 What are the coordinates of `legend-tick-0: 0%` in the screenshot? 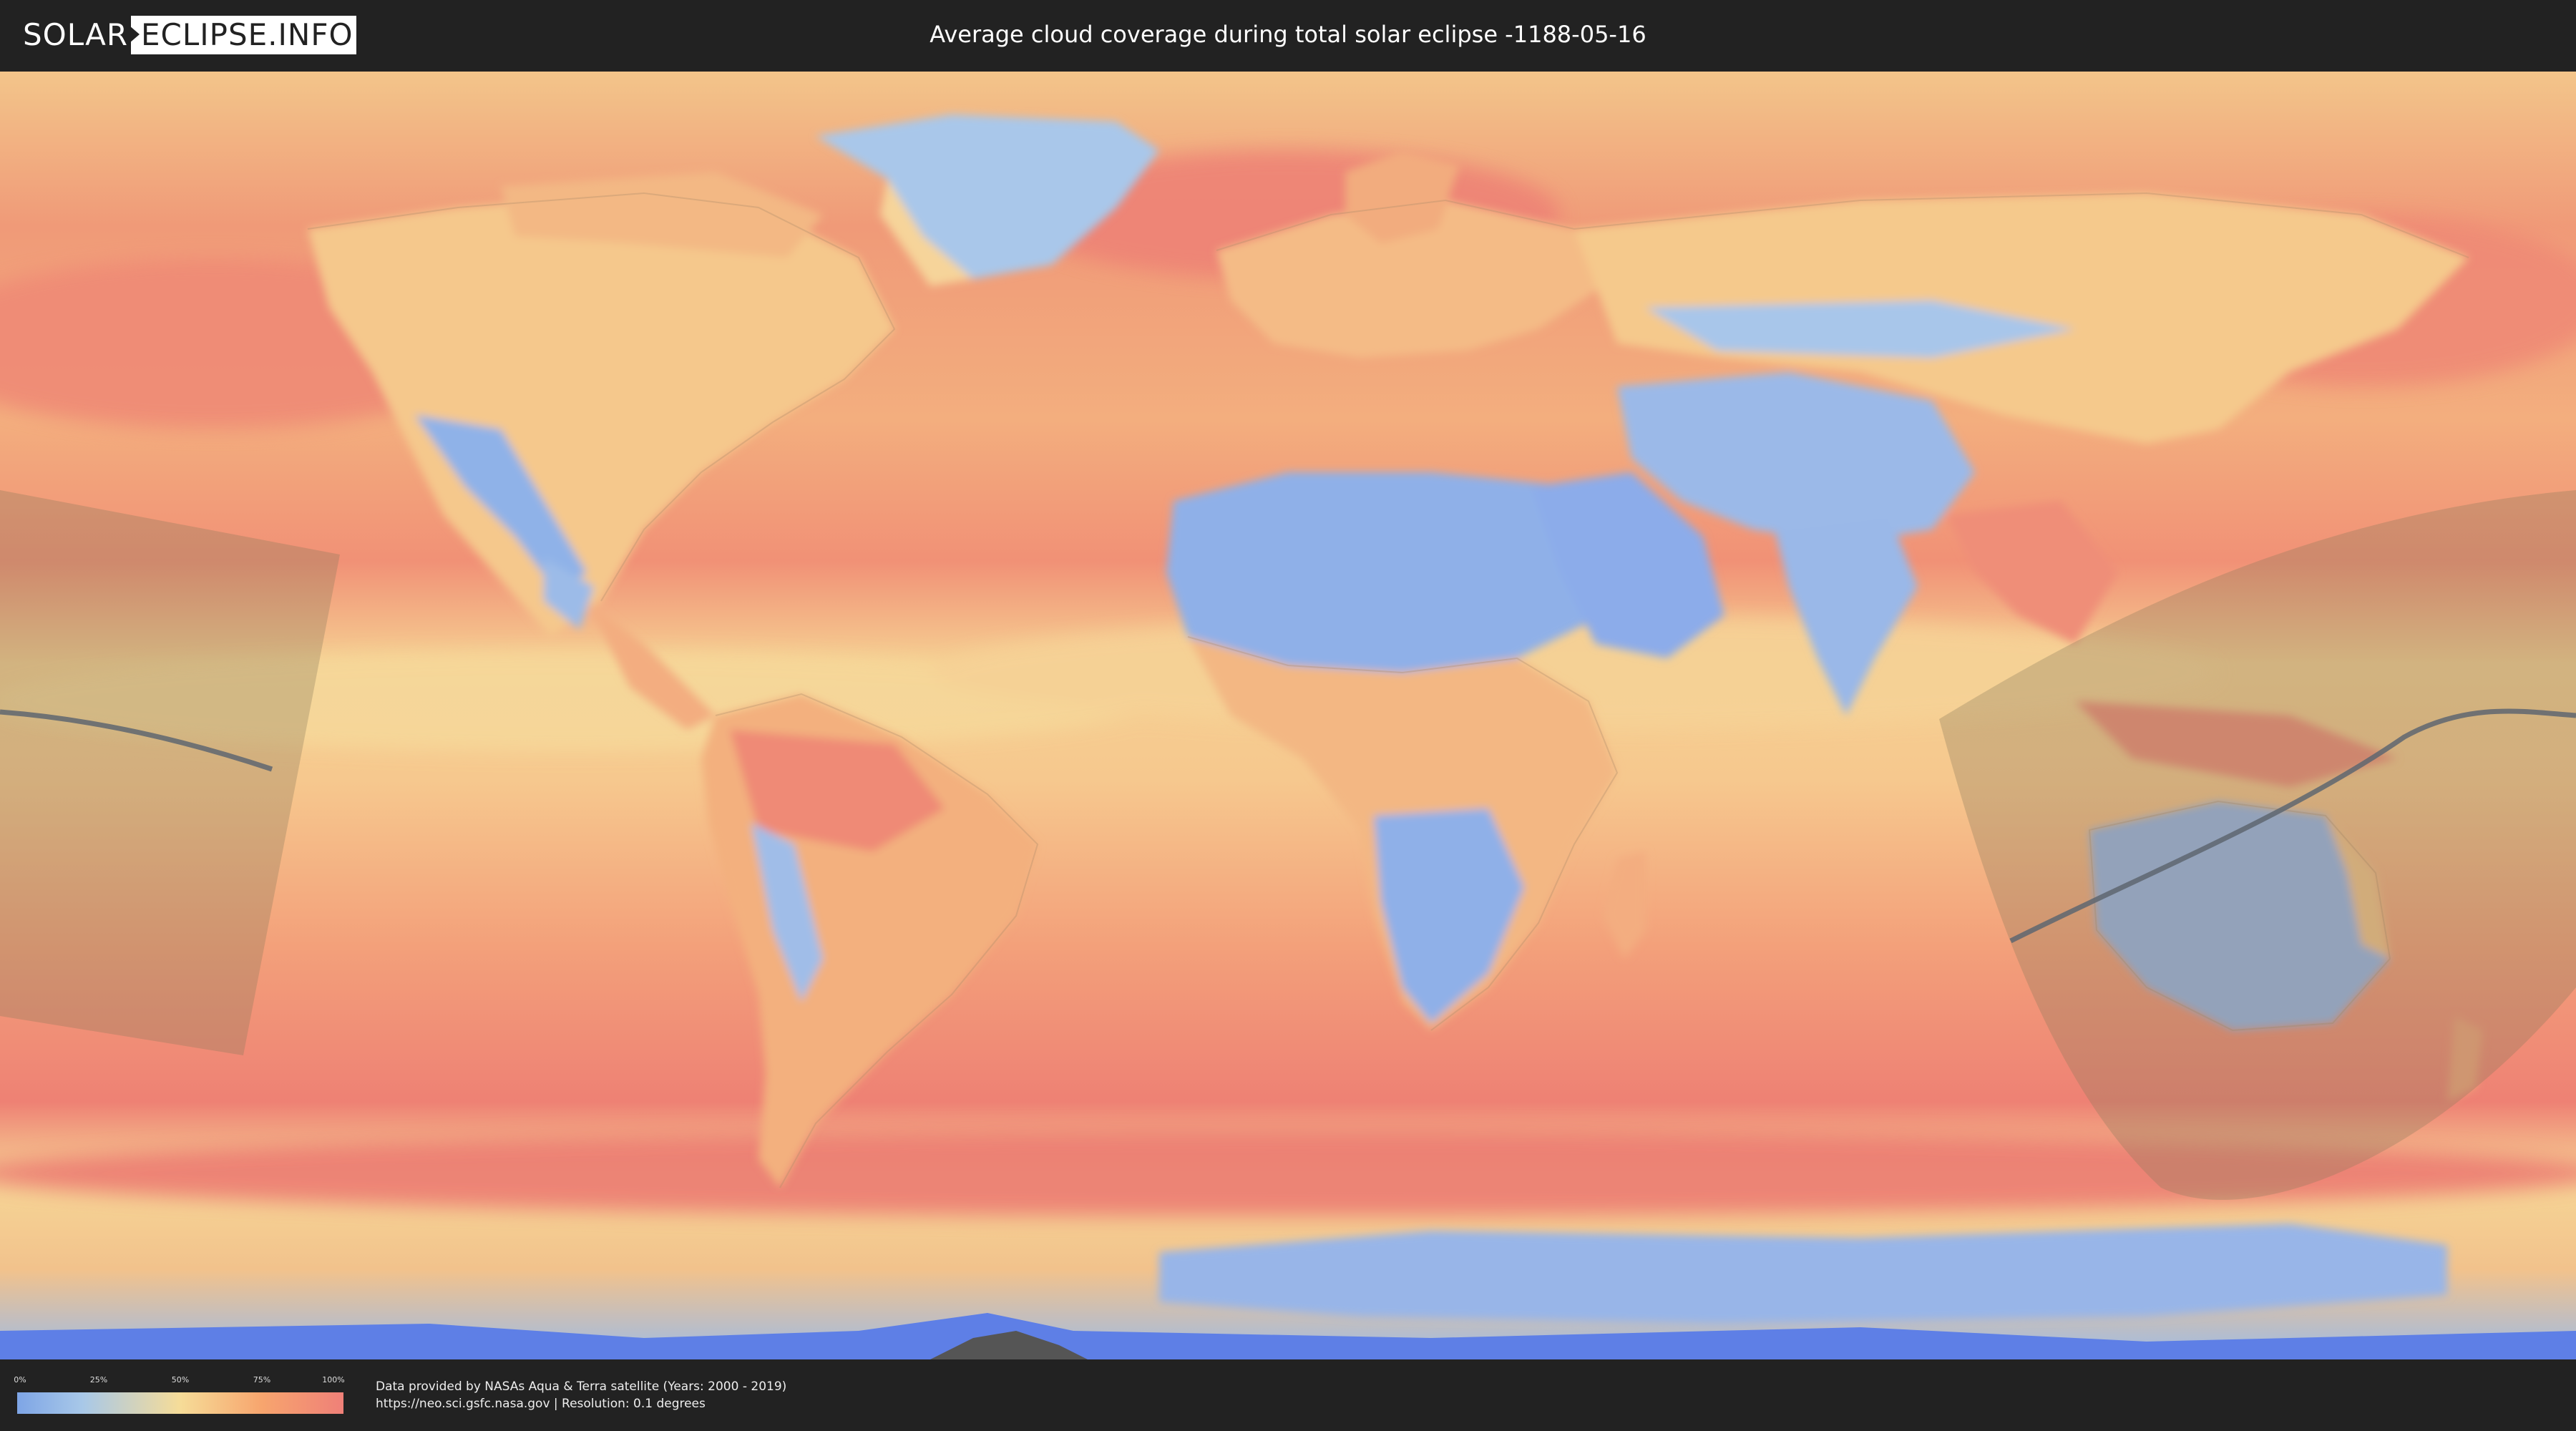 It's located at (20, 1379).